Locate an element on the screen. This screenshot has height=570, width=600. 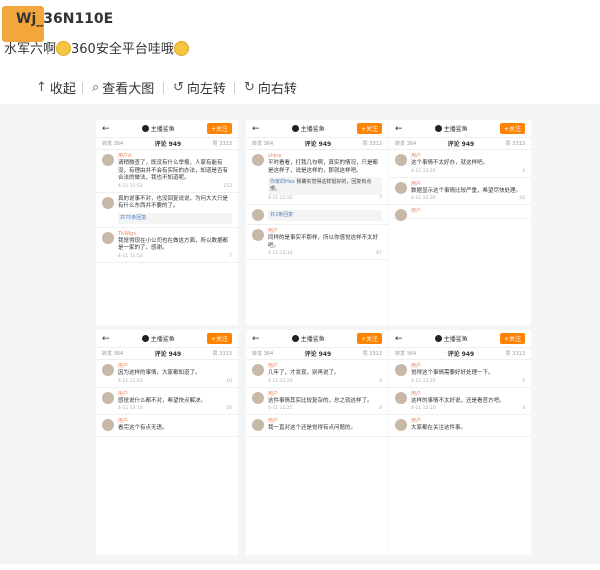
rotate-left-button: ↺ 向左转 is located at coordinates (199, 87).